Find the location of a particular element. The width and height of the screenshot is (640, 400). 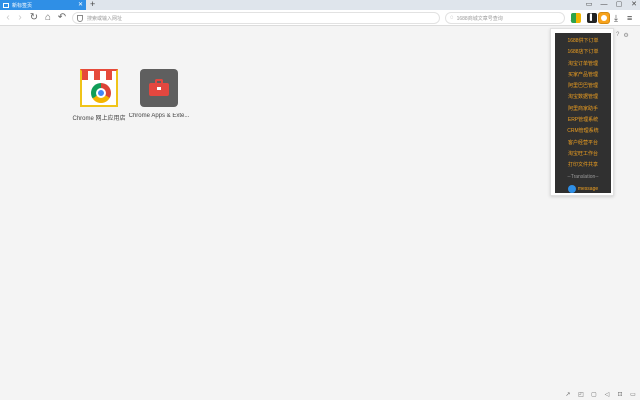

skin-icon: ▭ is located at coordinates (589, 5).